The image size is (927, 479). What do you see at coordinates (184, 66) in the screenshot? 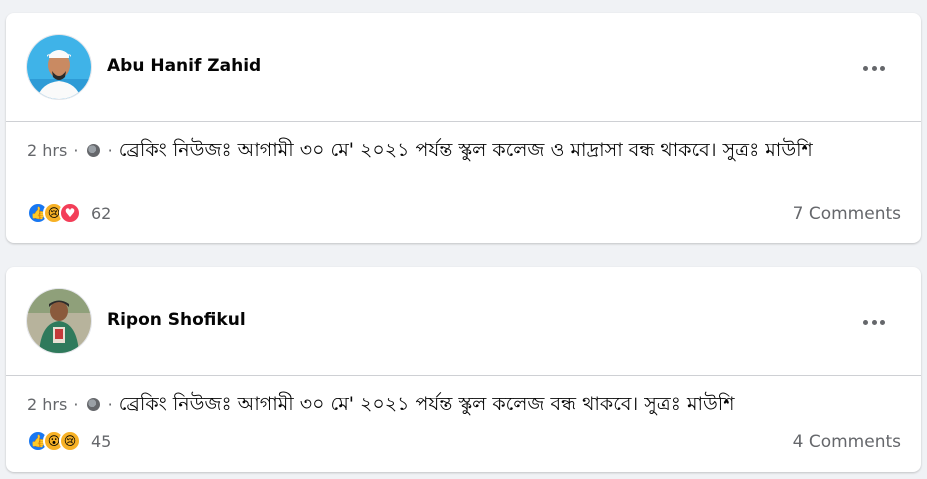
I see `author-name: Abu Hanif Zahid` at bounding box center [184, 66].